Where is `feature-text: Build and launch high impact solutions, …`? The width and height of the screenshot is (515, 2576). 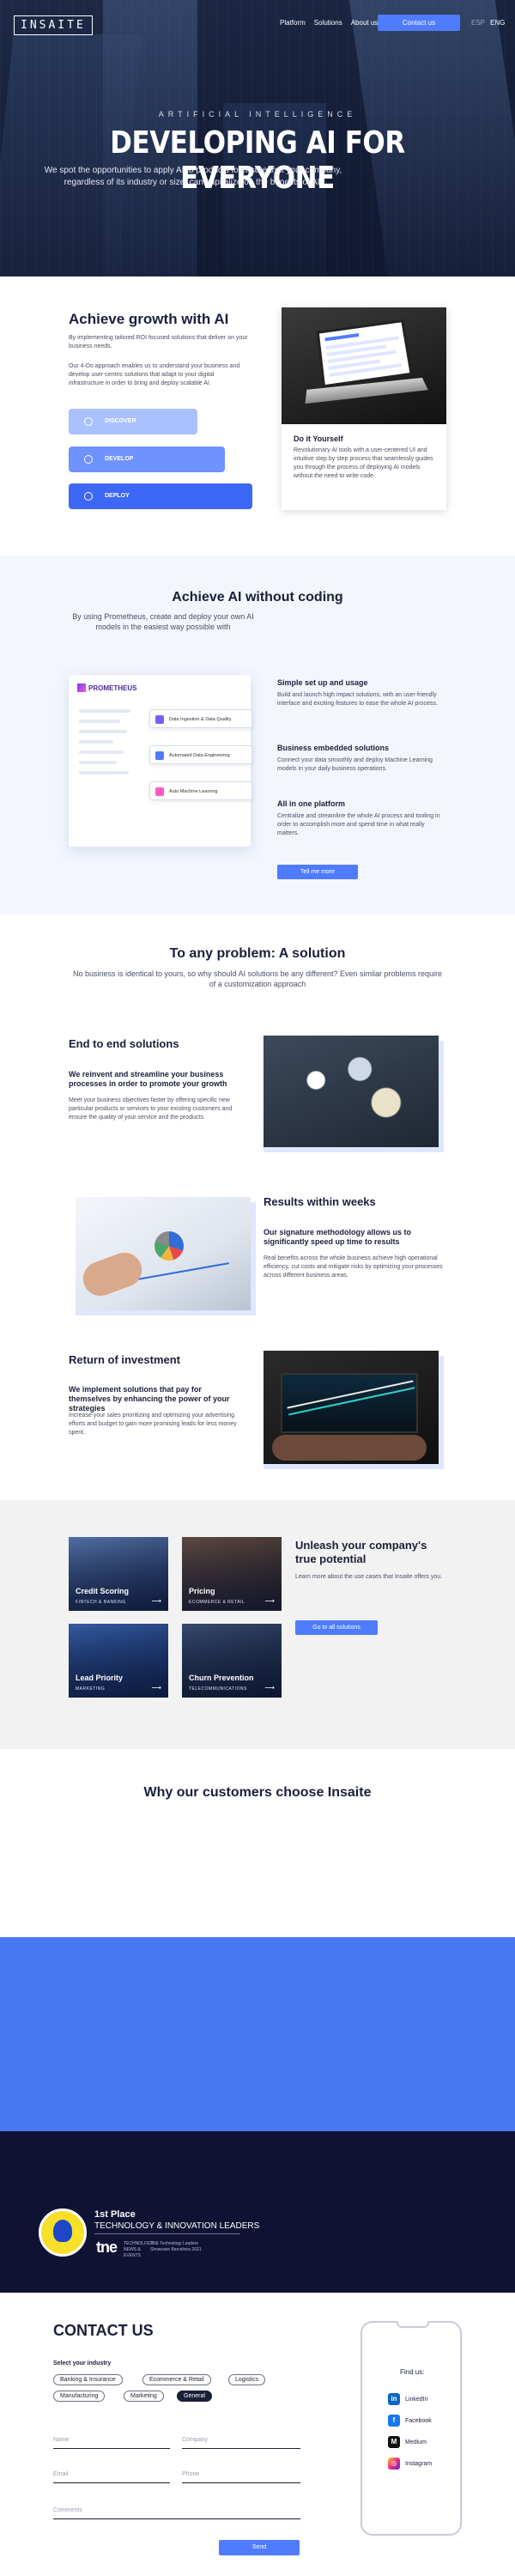
feature-text: Build and launch high impact solutions, … is located at coordinates (357, 700).